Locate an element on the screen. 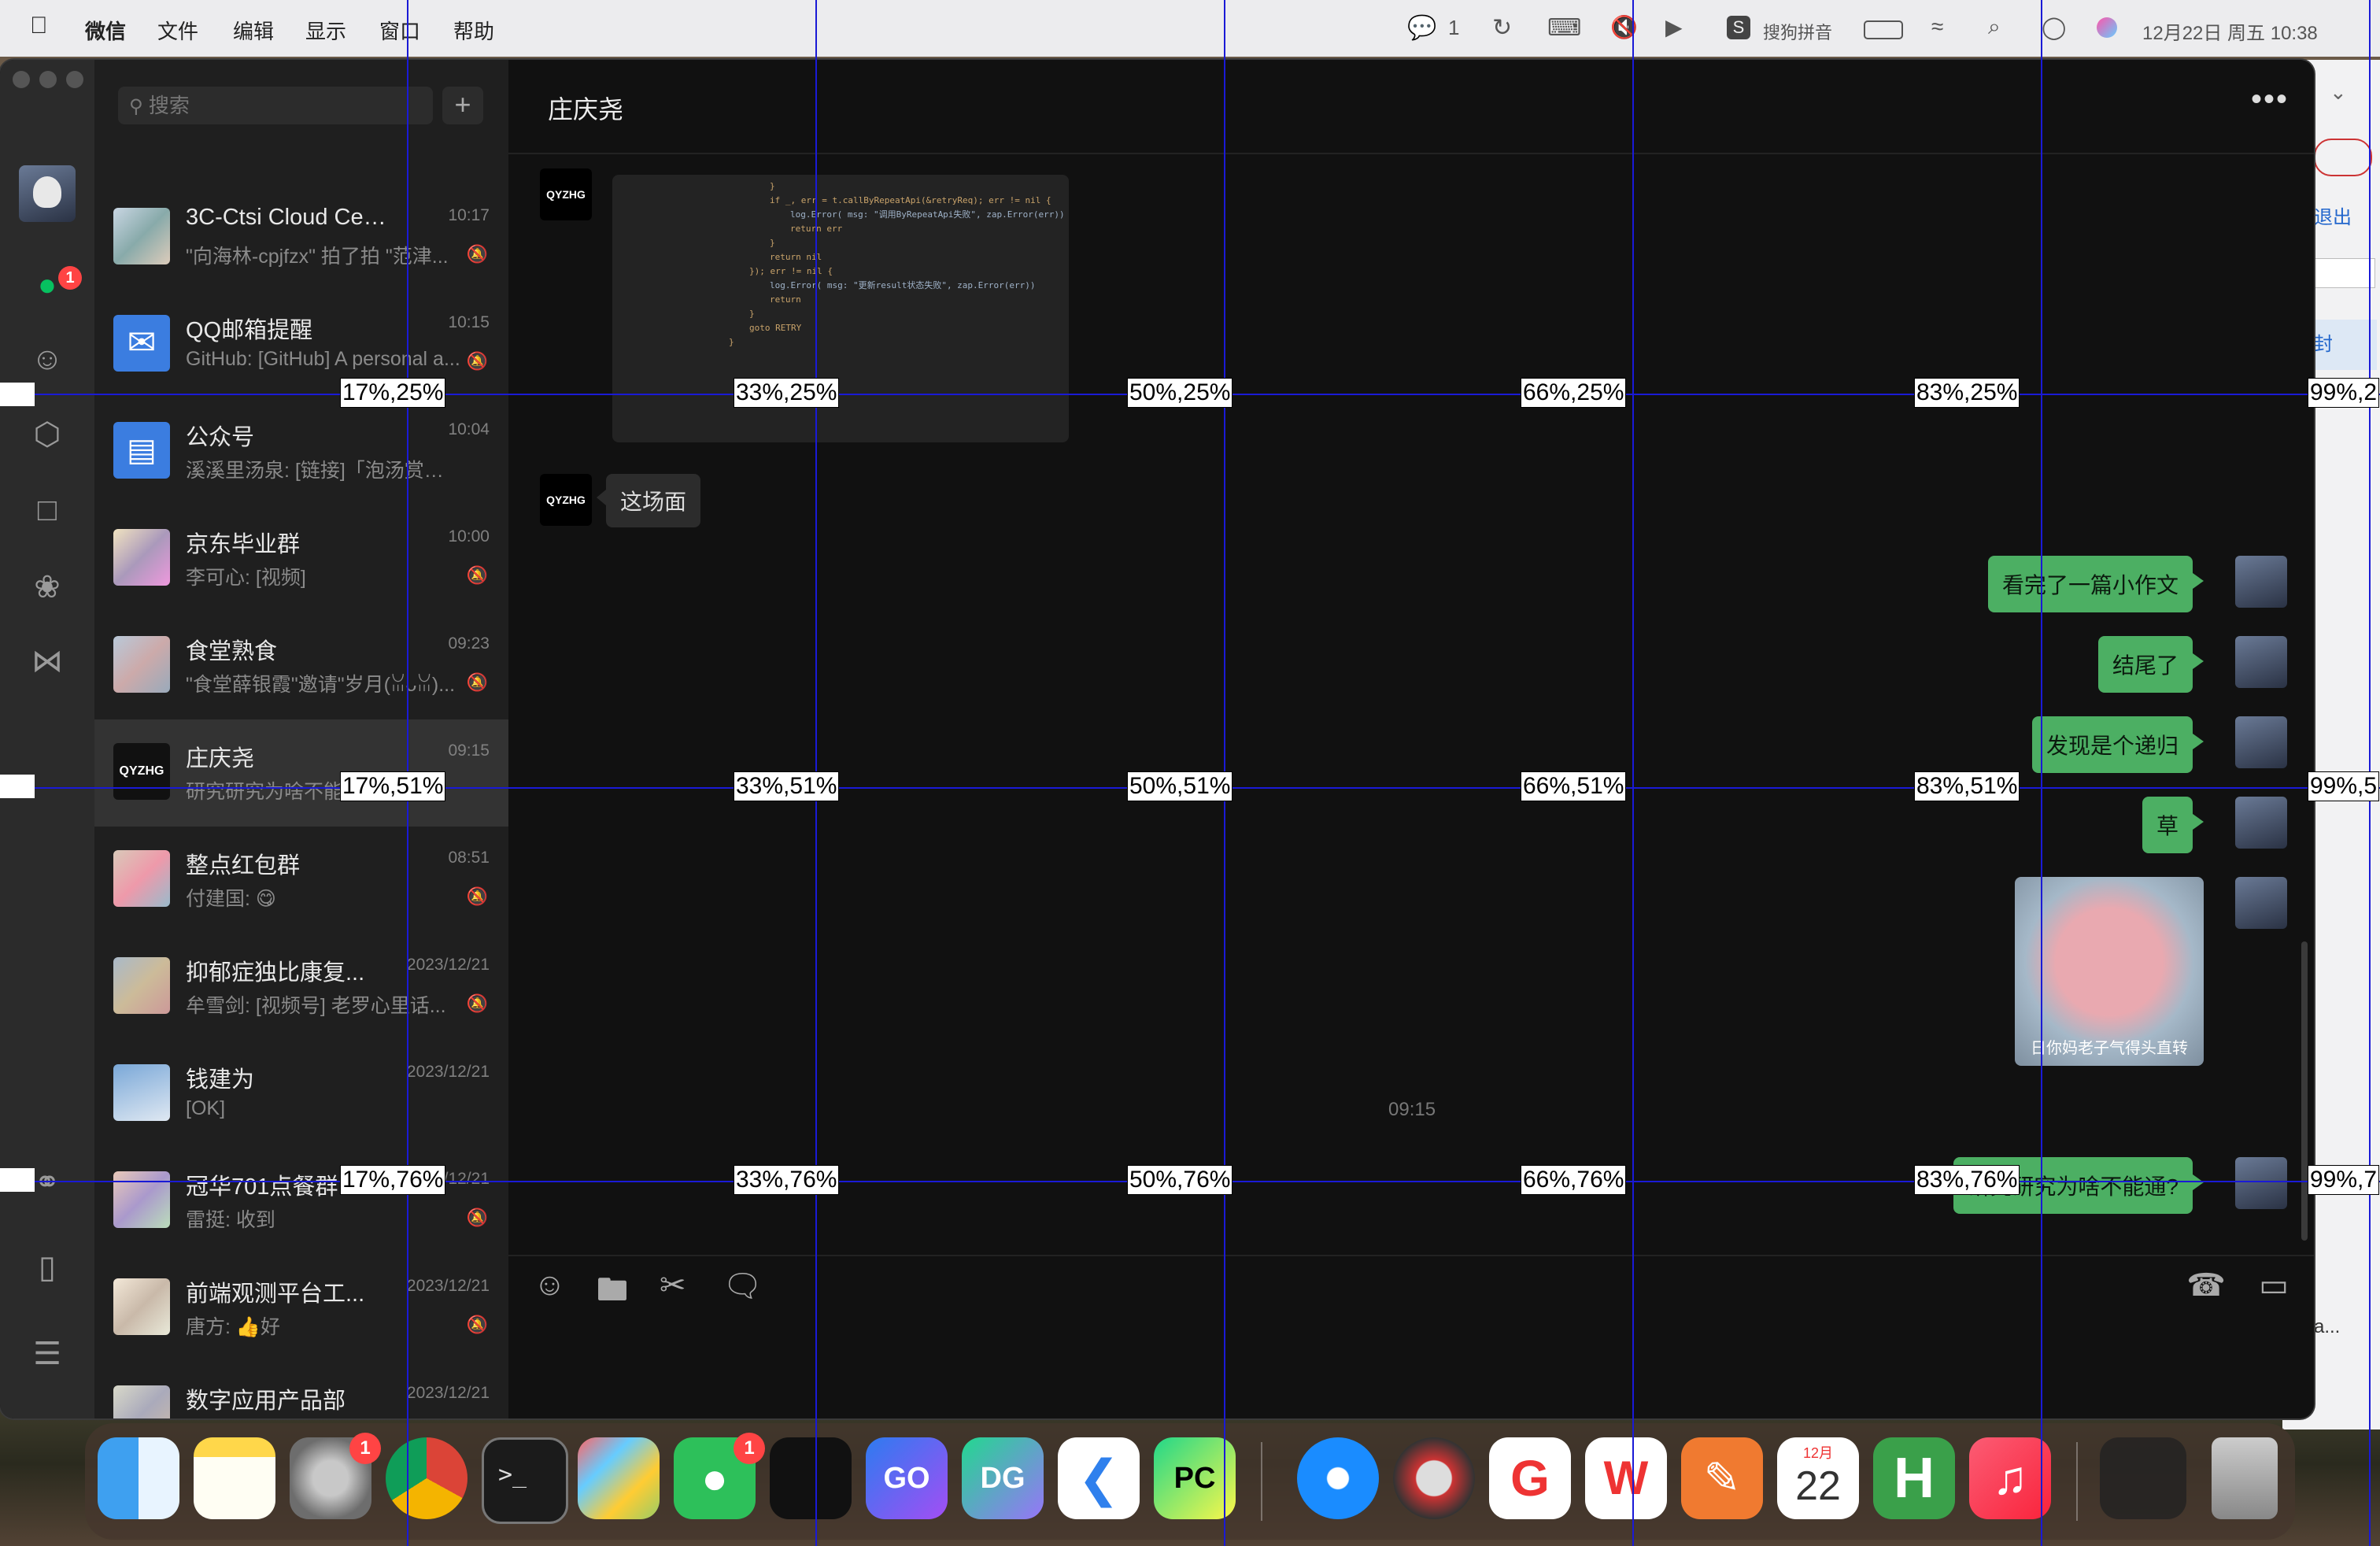  exit-link: 退出 is located at coordinates (2333, 216).